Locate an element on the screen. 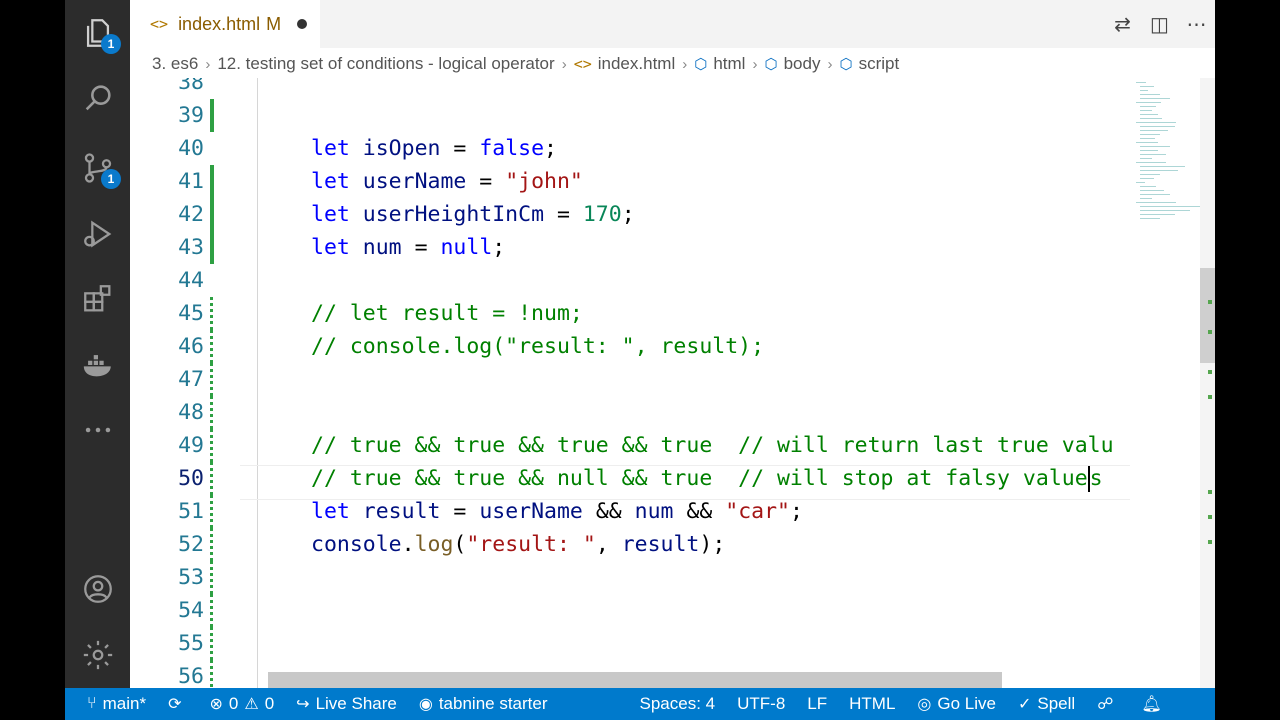 The image size is (1280, 720). more-actions-icon: ⋯ is located at coordinates (1196, 24).